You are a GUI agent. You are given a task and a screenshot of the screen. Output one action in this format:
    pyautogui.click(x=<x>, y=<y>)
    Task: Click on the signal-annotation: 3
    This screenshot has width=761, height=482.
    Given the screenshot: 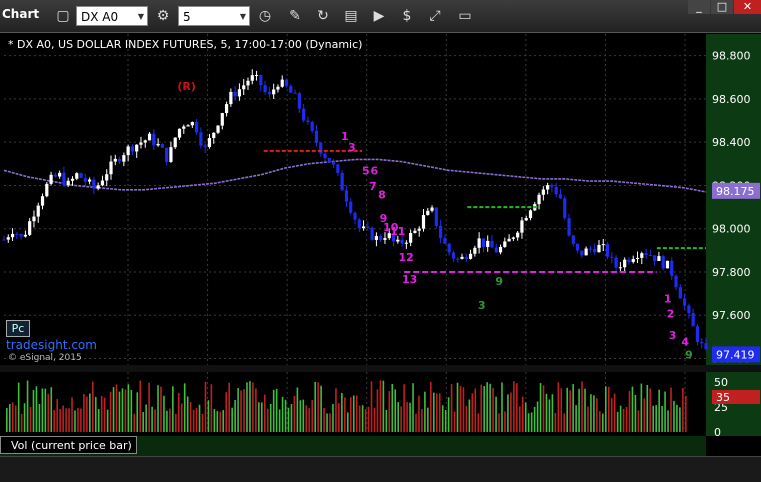 What is the action you would take?
    pyautogui.click(x=673, y=335)
    